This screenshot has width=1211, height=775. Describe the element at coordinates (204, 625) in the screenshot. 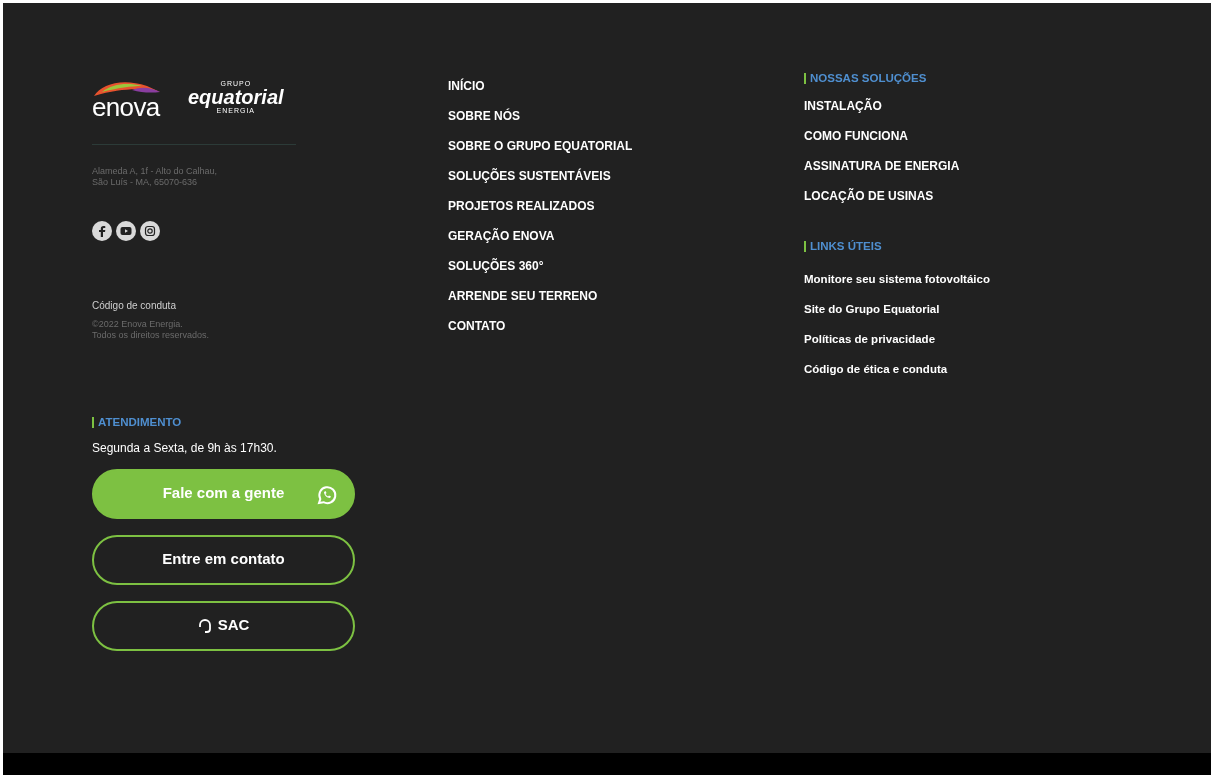

I see `headset-icon` at that location.